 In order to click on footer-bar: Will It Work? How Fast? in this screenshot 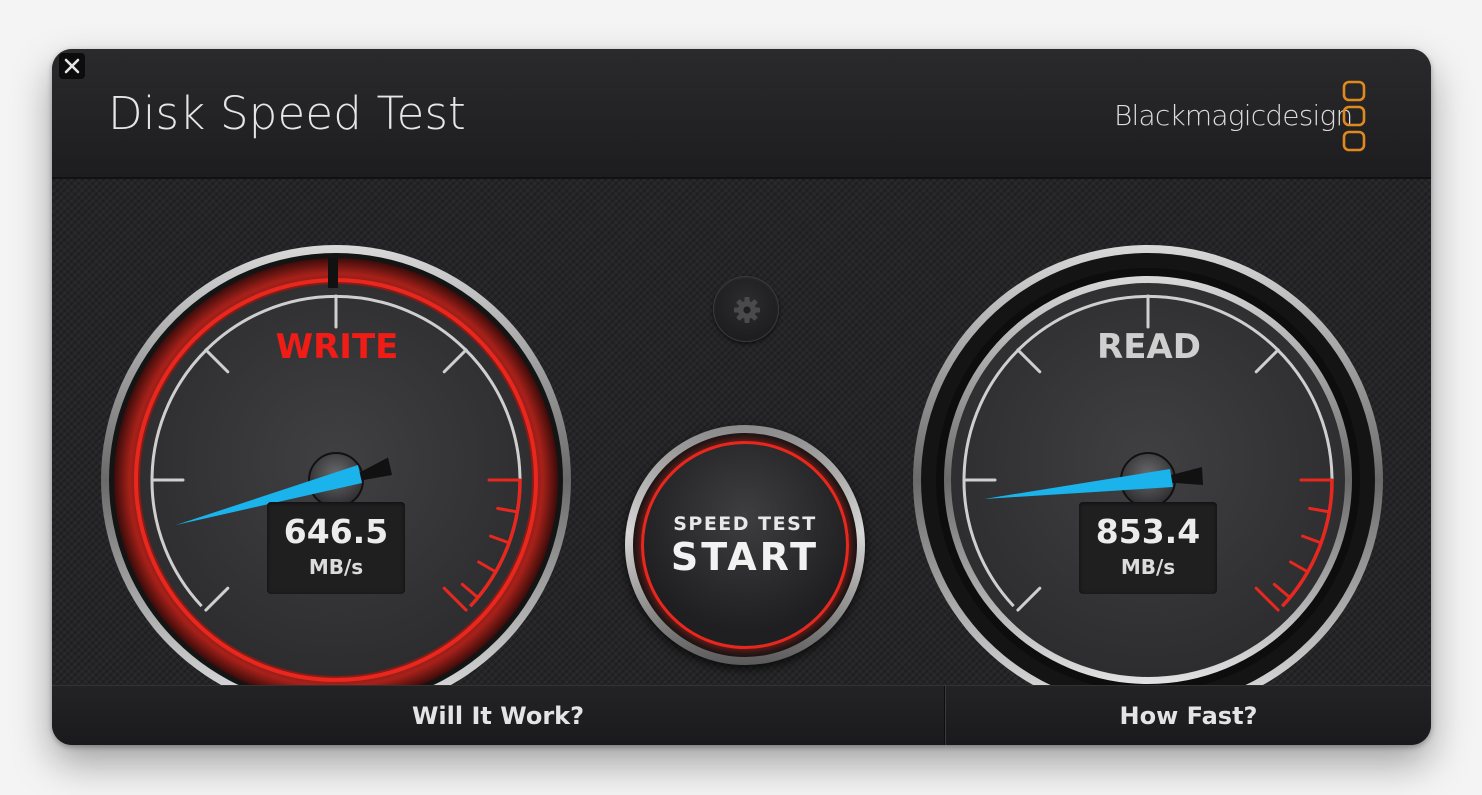, I will do `click(741, 715)`.